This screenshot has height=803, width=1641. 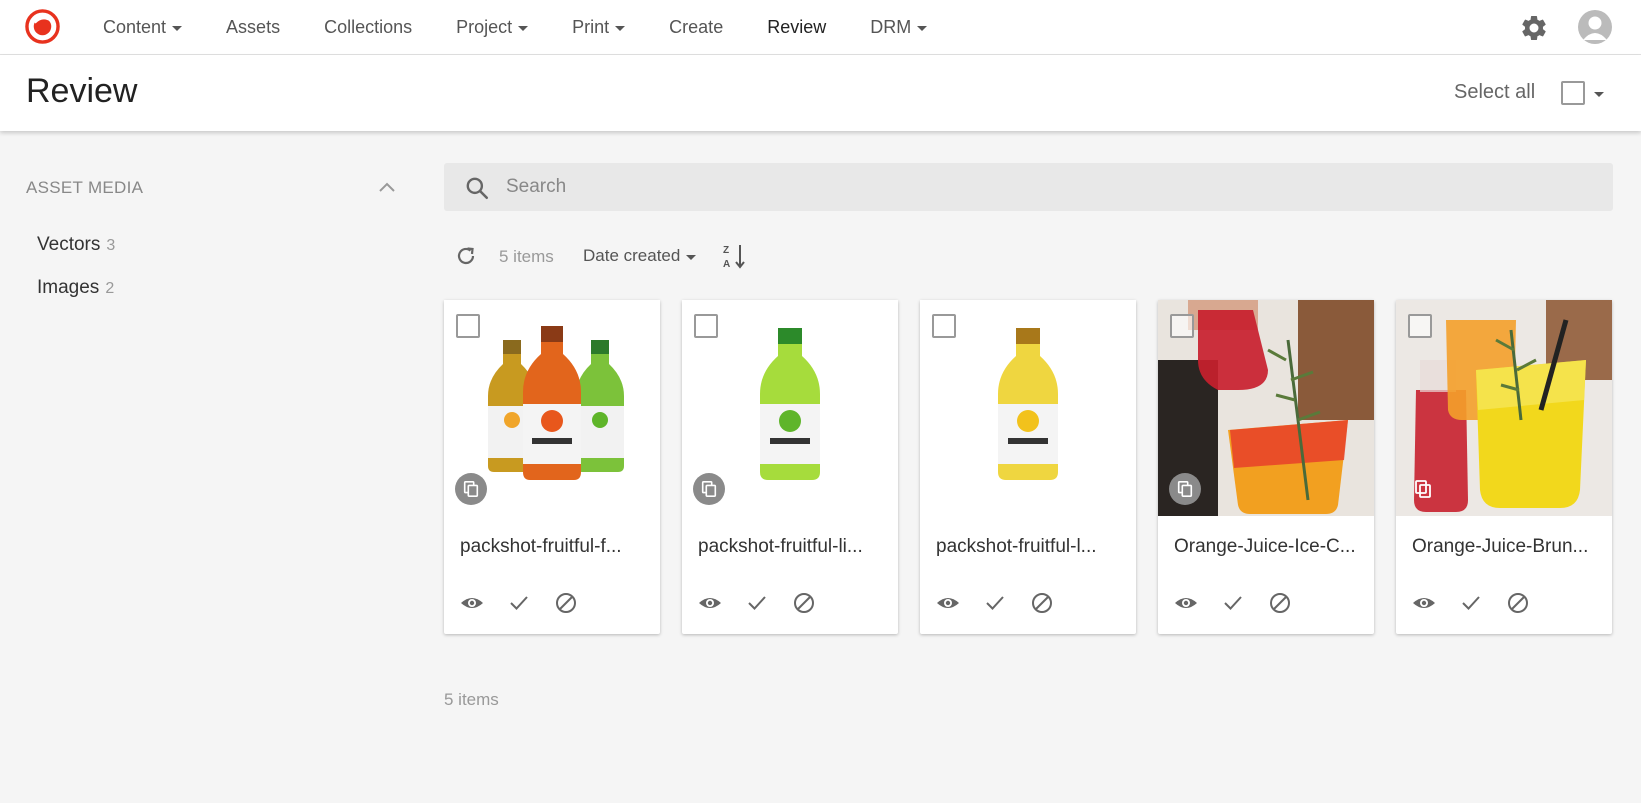 I want to click on nav-item-drm: DRM, so click(x=899, y=27).